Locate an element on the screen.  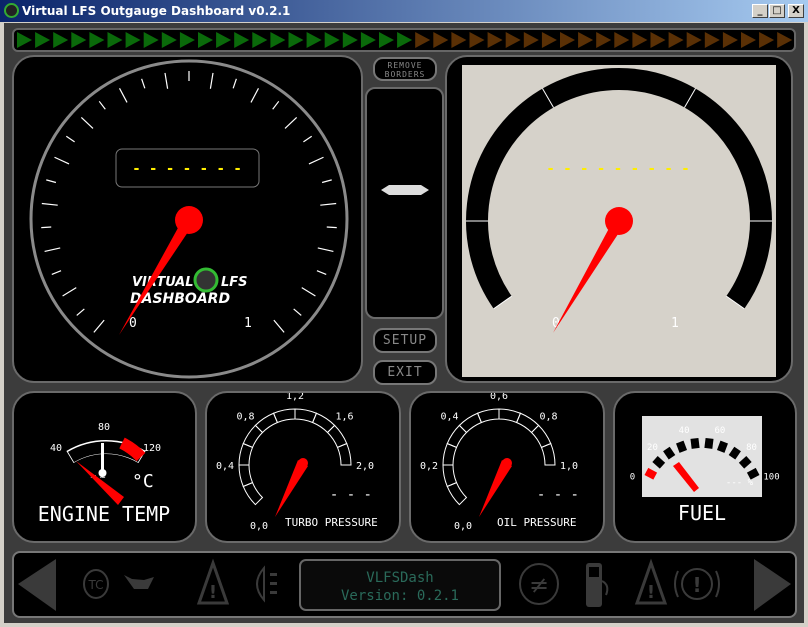
turbo-tick-label: 0,0 is located at coordinates (259, 526).